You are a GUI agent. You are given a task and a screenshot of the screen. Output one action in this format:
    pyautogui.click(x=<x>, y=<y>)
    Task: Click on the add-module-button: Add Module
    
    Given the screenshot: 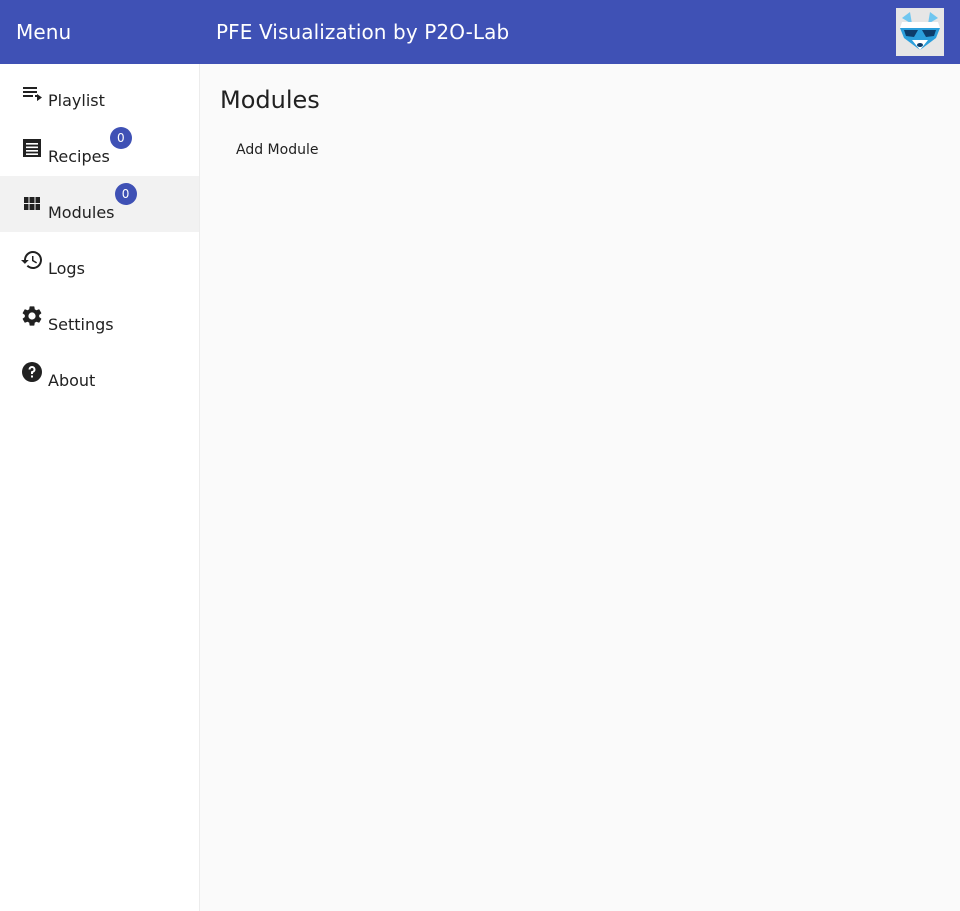 What is the action you would take?
    pyautogui.click(x=277, y=150)
    